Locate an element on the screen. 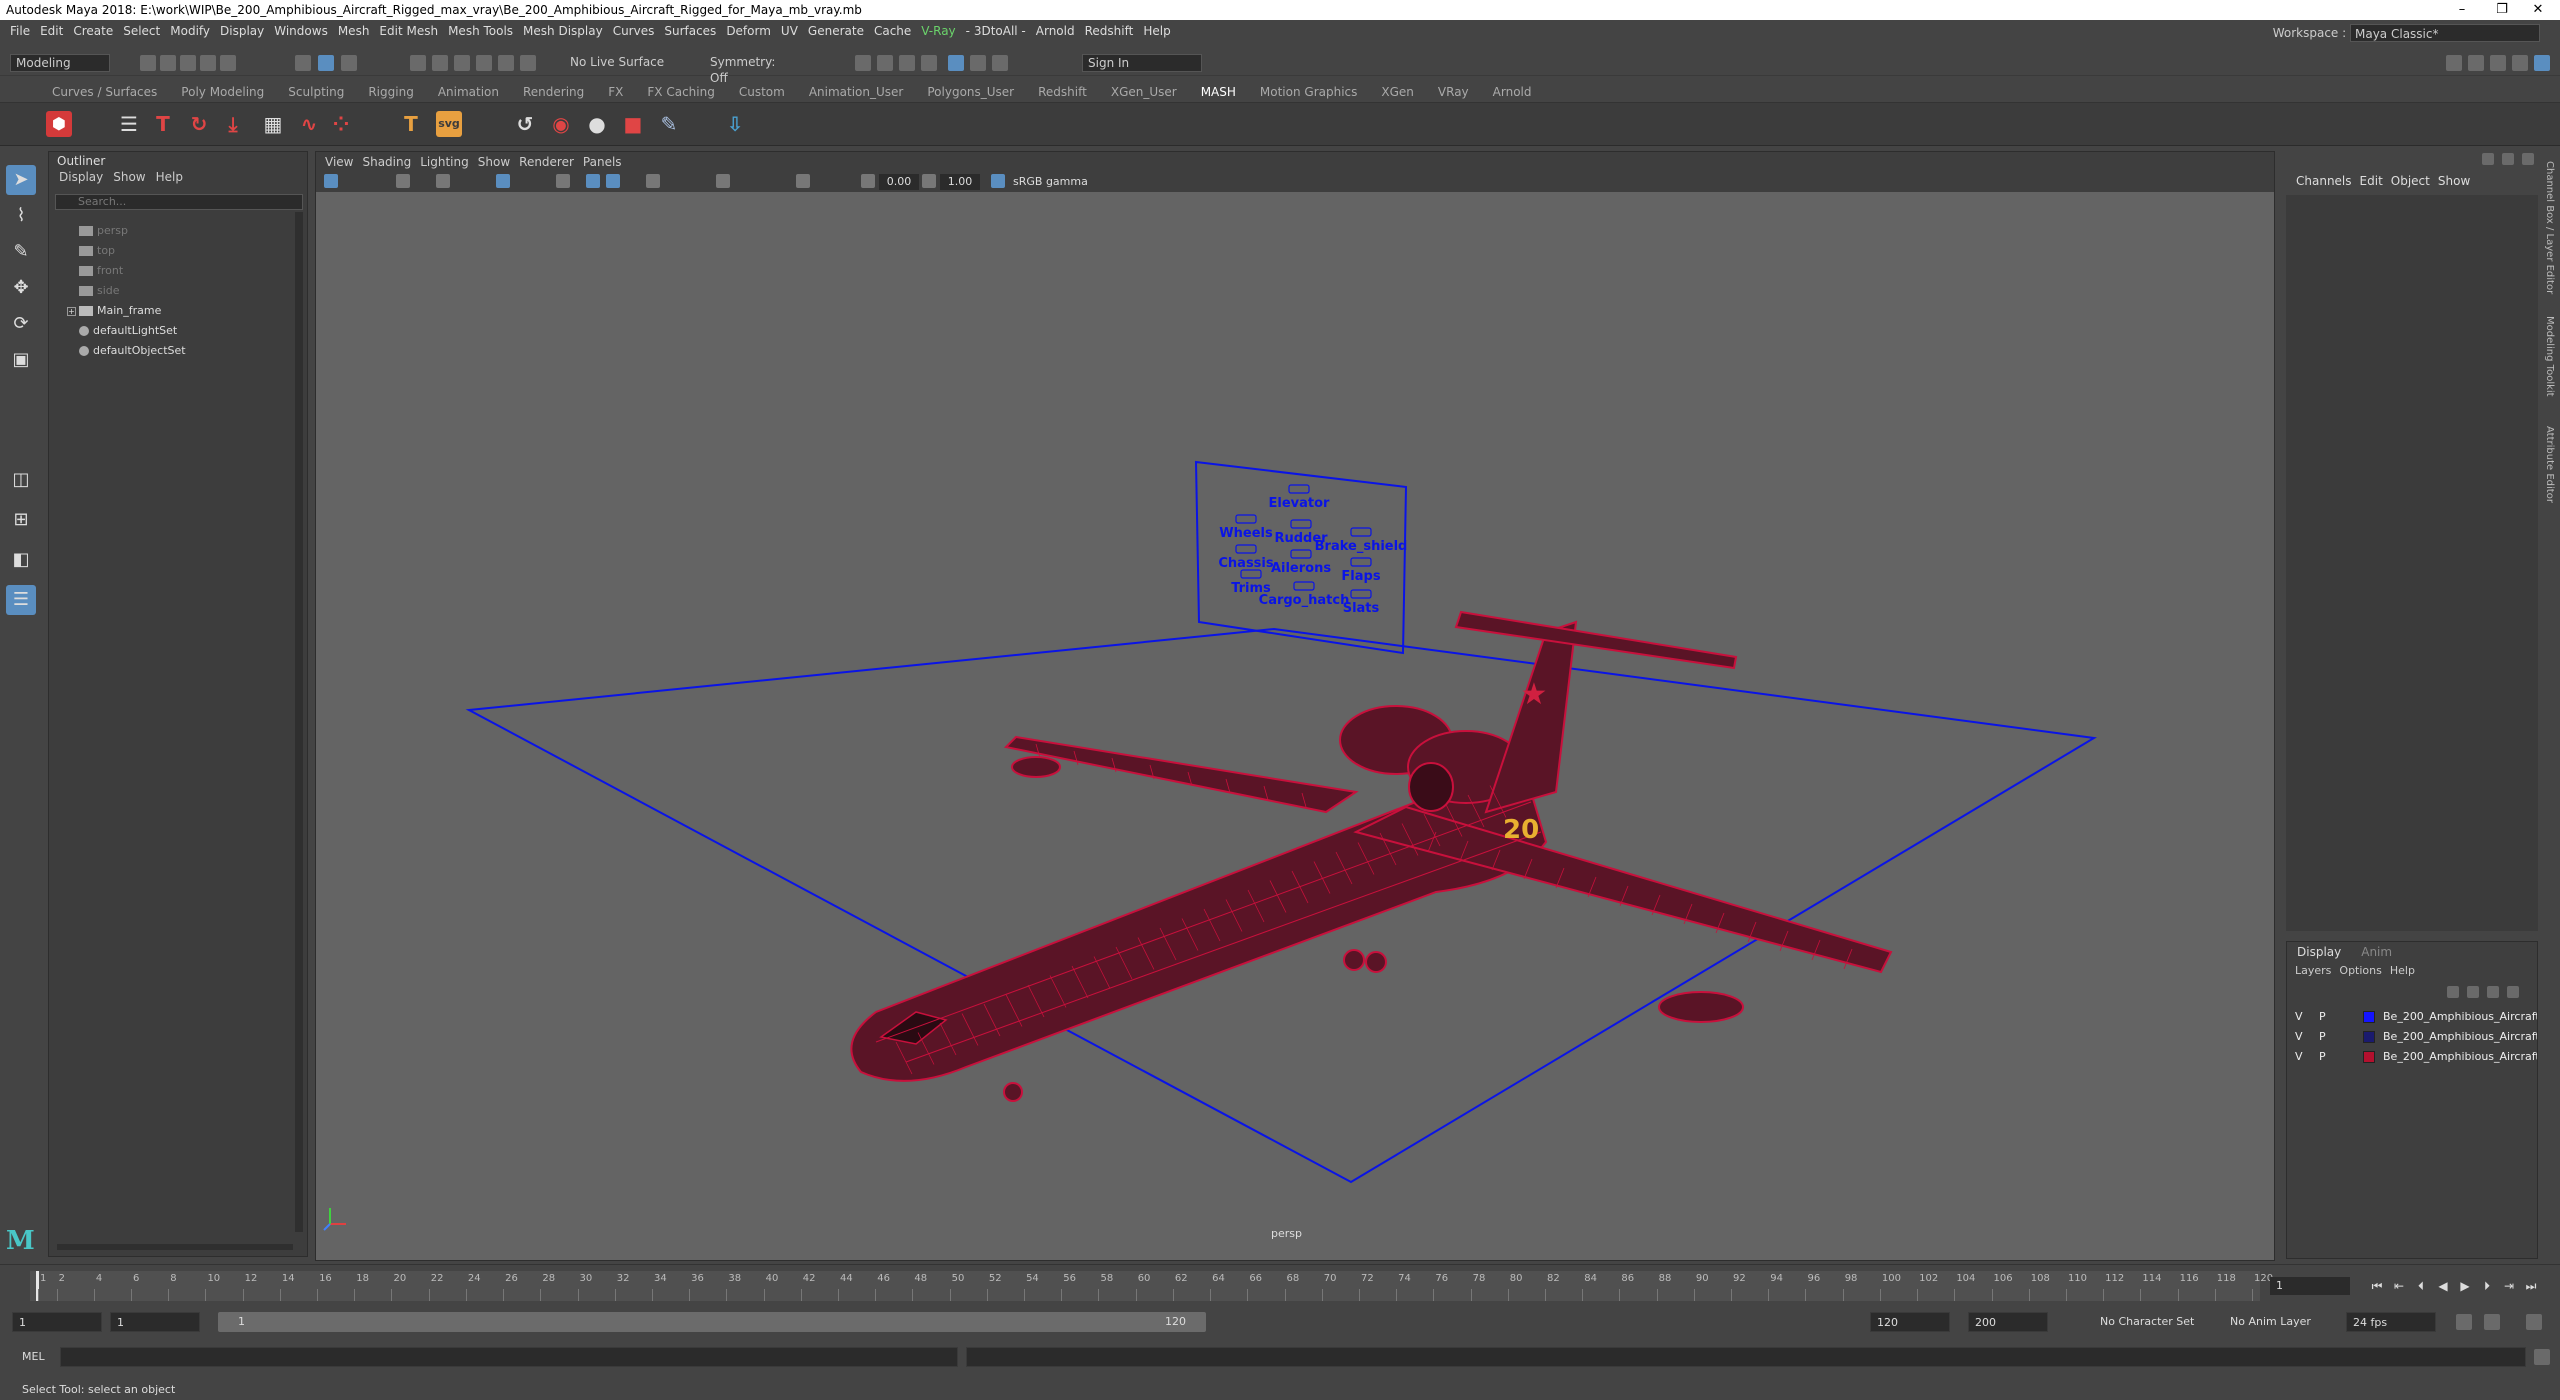 The height and width of the screenshot is (1400, 2560). grid-toggle-icon is located at coordinates (503, 181).